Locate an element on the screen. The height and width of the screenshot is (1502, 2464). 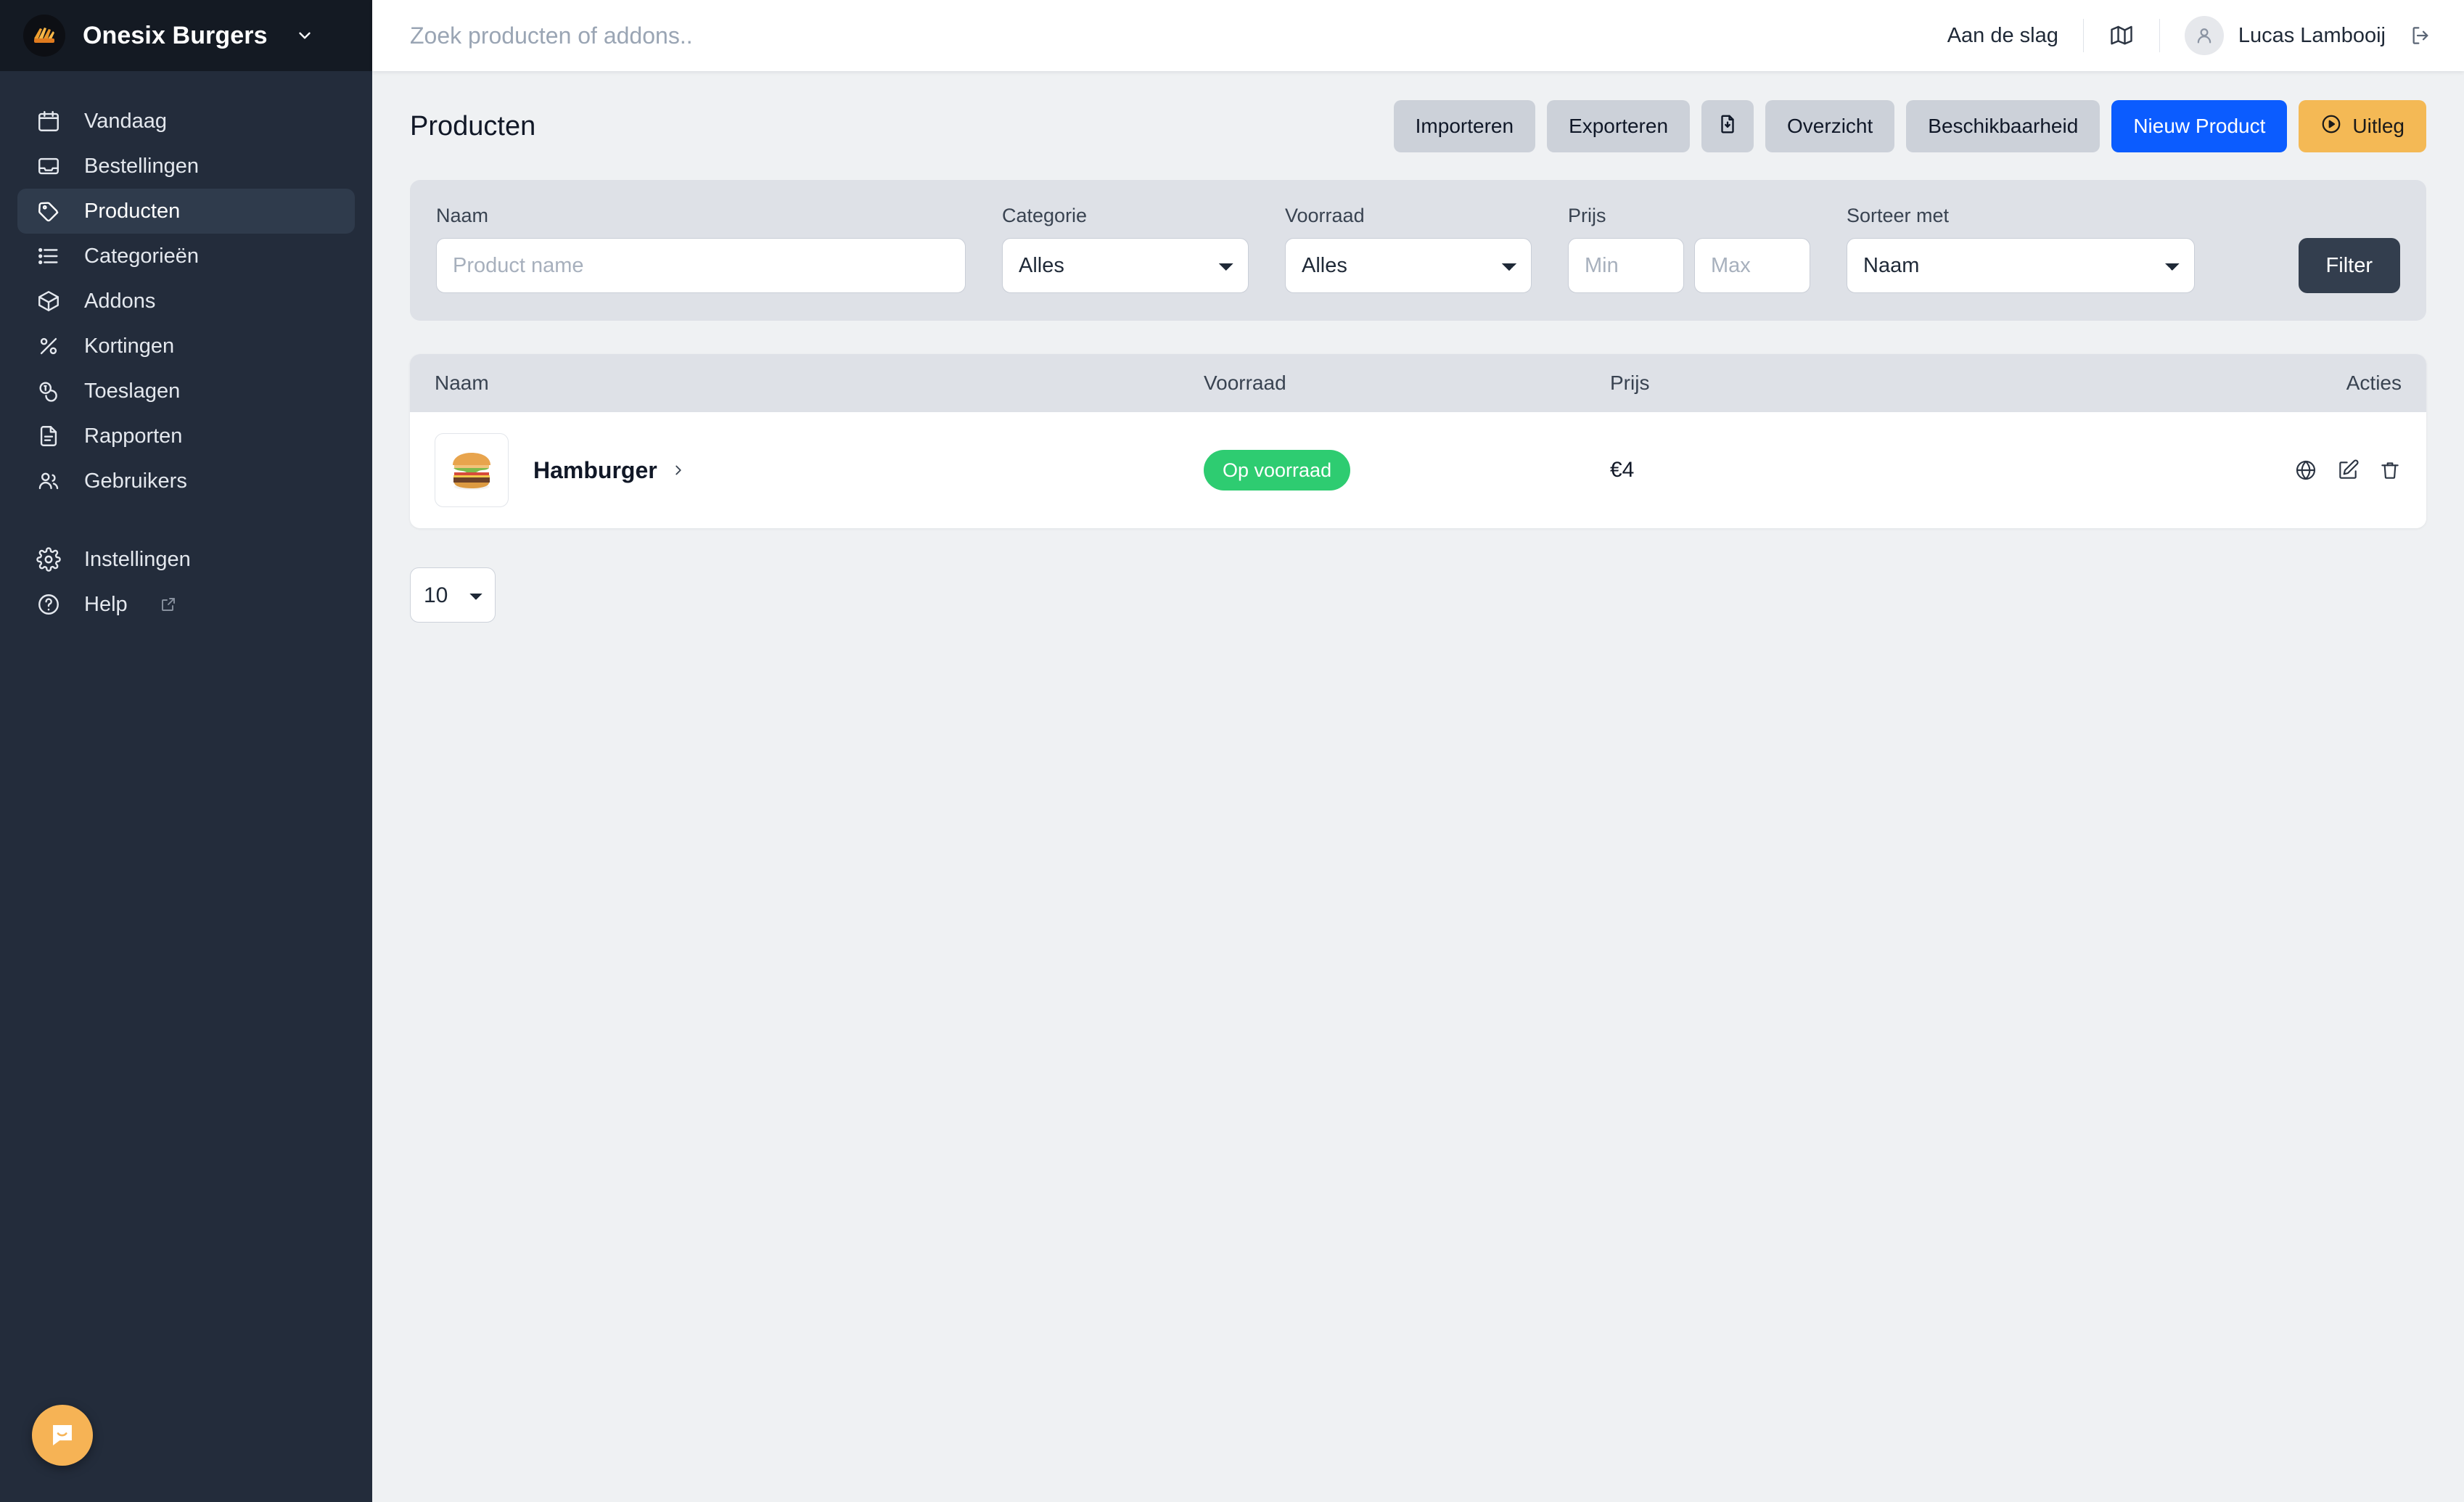
filter-sort-label: Sorteer met is located at coordinates (1899, 215).